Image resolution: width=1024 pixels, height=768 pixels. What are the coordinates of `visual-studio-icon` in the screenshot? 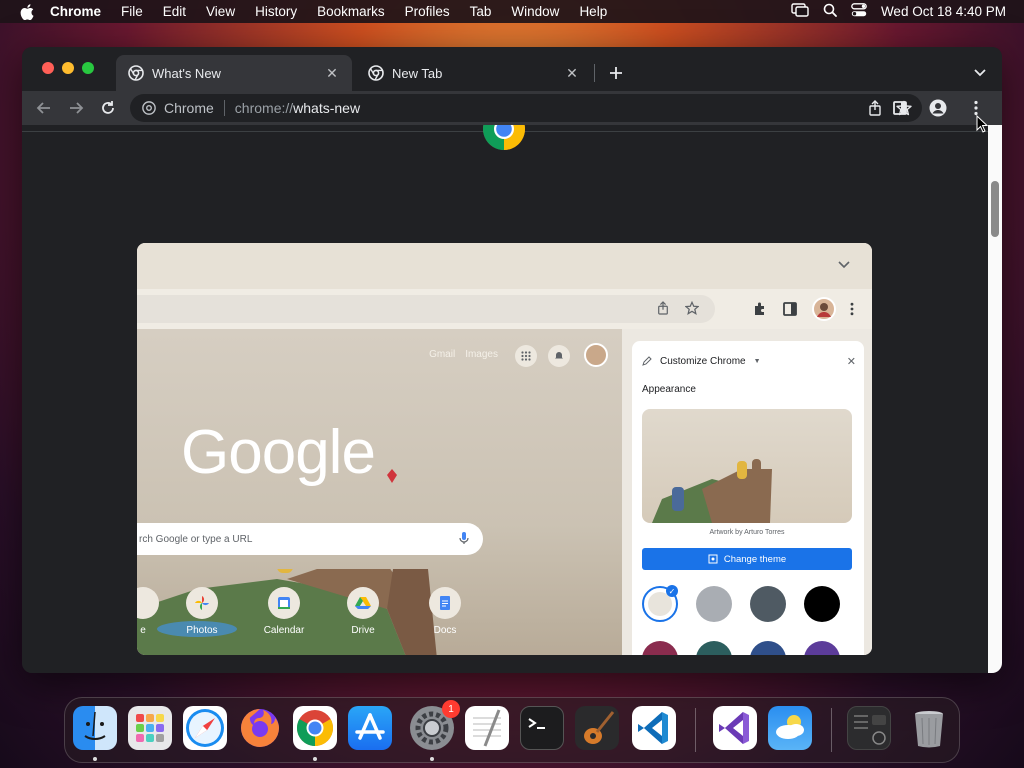 It's located at (735, 728).